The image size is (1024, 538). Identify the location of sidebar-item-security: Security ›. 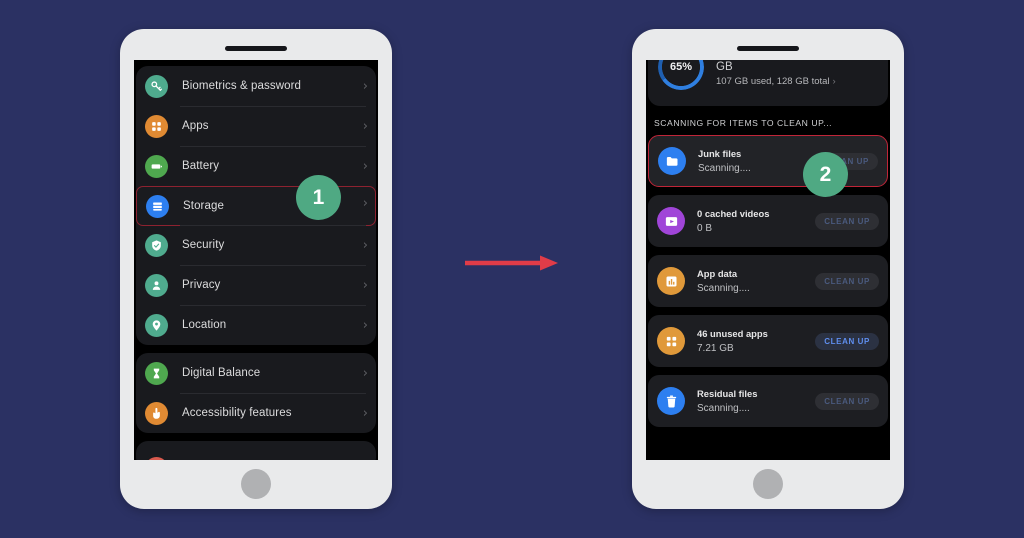
(256, 245).